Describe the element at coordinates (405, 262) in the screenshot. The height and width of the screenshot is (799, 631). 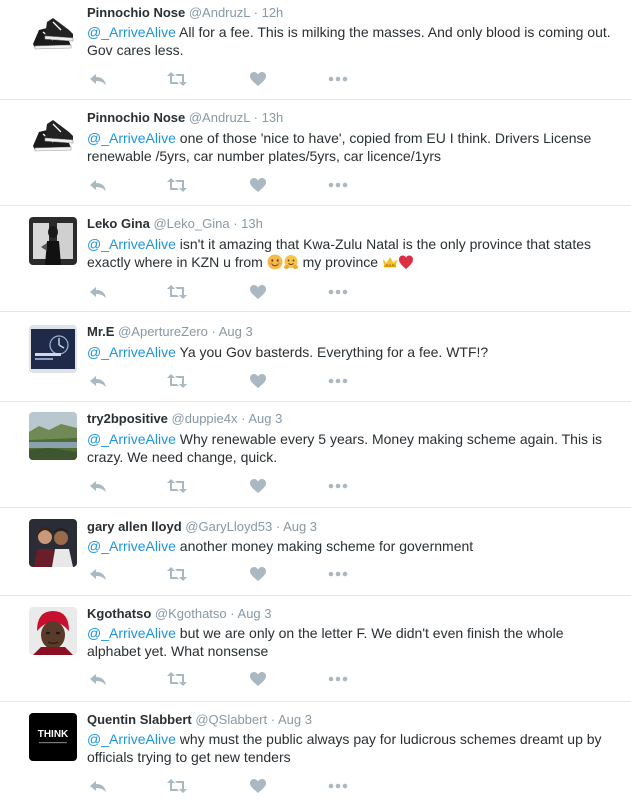
I see `red-heart-emoji` at that location.